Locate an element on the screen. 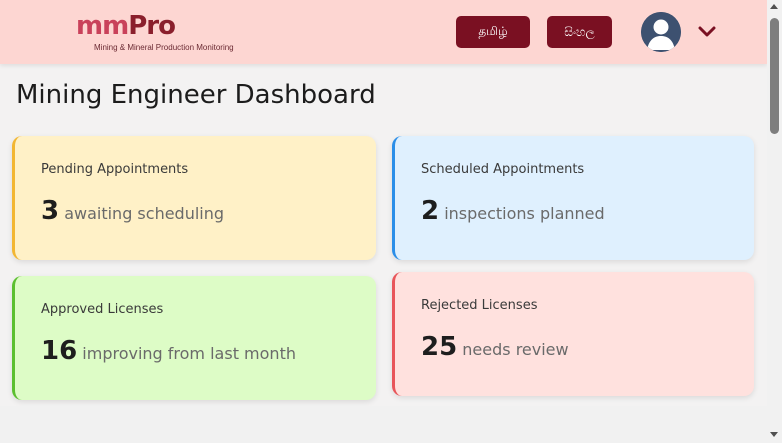 The width and height of the screenshot is (782, 443). page-title: Mining Engineer Dashboard is located at coordinates (196, 95).